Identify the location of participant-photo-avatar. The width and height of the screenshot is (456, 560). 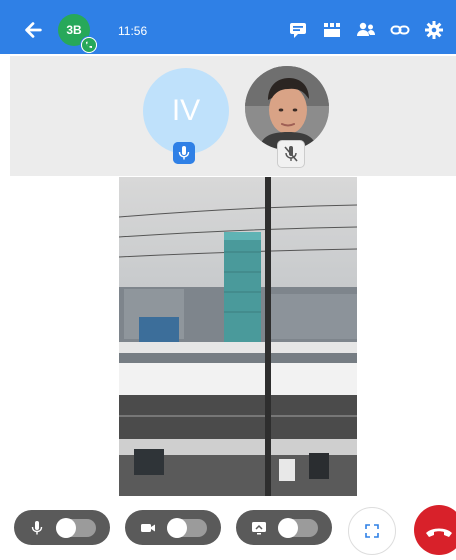
(287, 108).